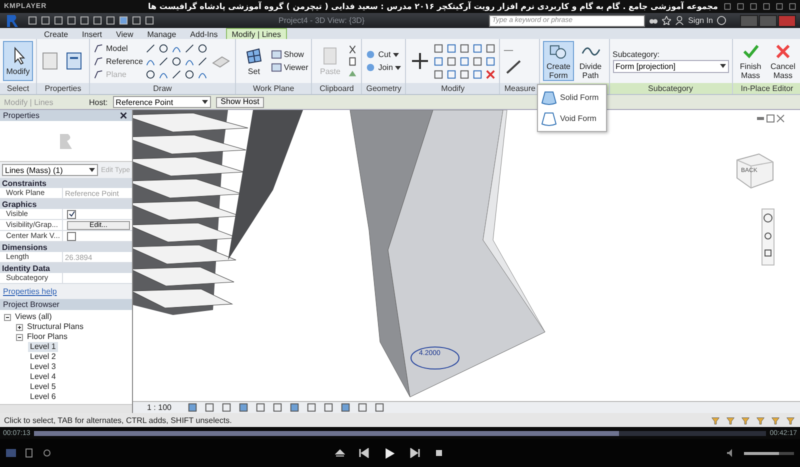 The width and height of the screenshot is (800, 467). Describe the element at coordinates (415, 453) in the screenshot. I see `next-icon` at that location.